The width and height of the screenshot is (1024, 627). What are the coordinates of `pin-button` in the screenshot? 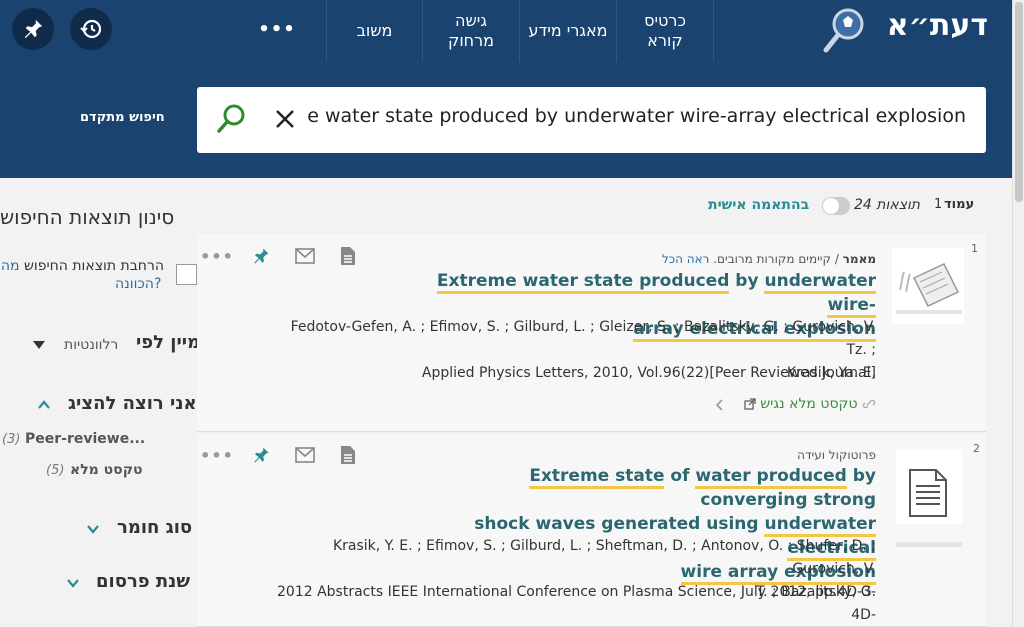 It's located at (33, 29).